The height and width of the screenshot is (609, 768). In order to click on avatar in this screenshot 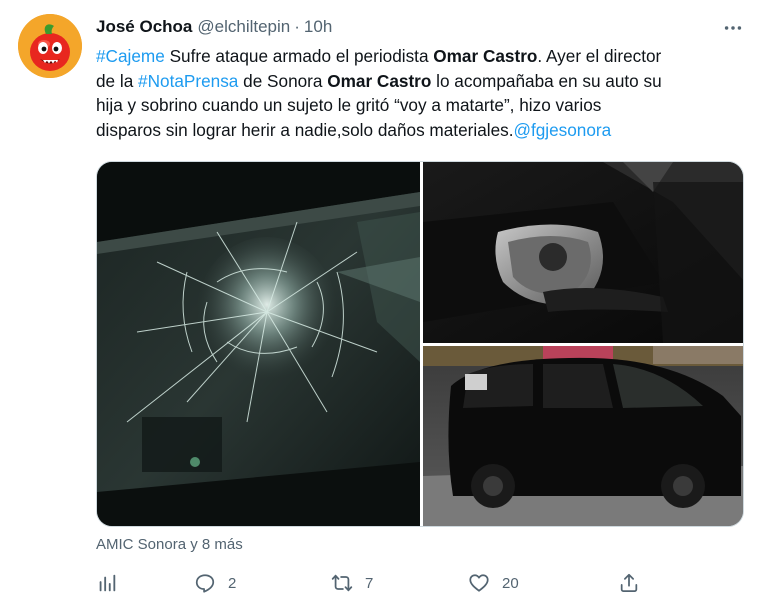, I will do `click(50, 46)`.